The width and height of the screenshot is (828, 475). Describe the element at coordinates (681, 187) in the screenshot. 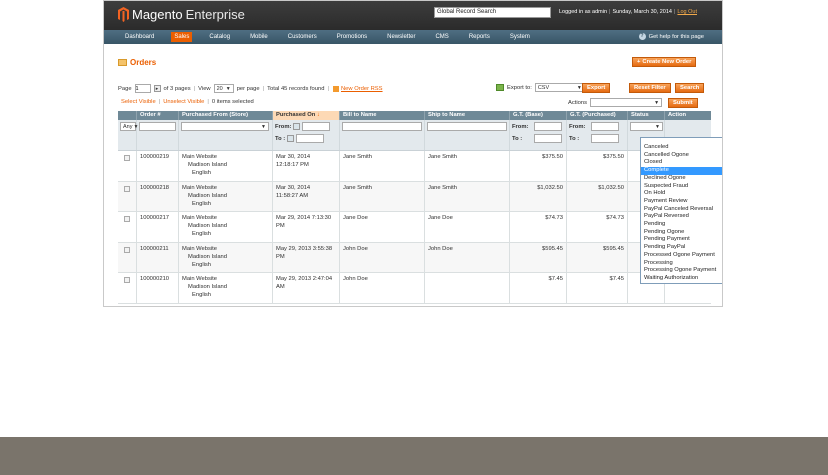

I see `status-option: Suspected Fraud` at that location.